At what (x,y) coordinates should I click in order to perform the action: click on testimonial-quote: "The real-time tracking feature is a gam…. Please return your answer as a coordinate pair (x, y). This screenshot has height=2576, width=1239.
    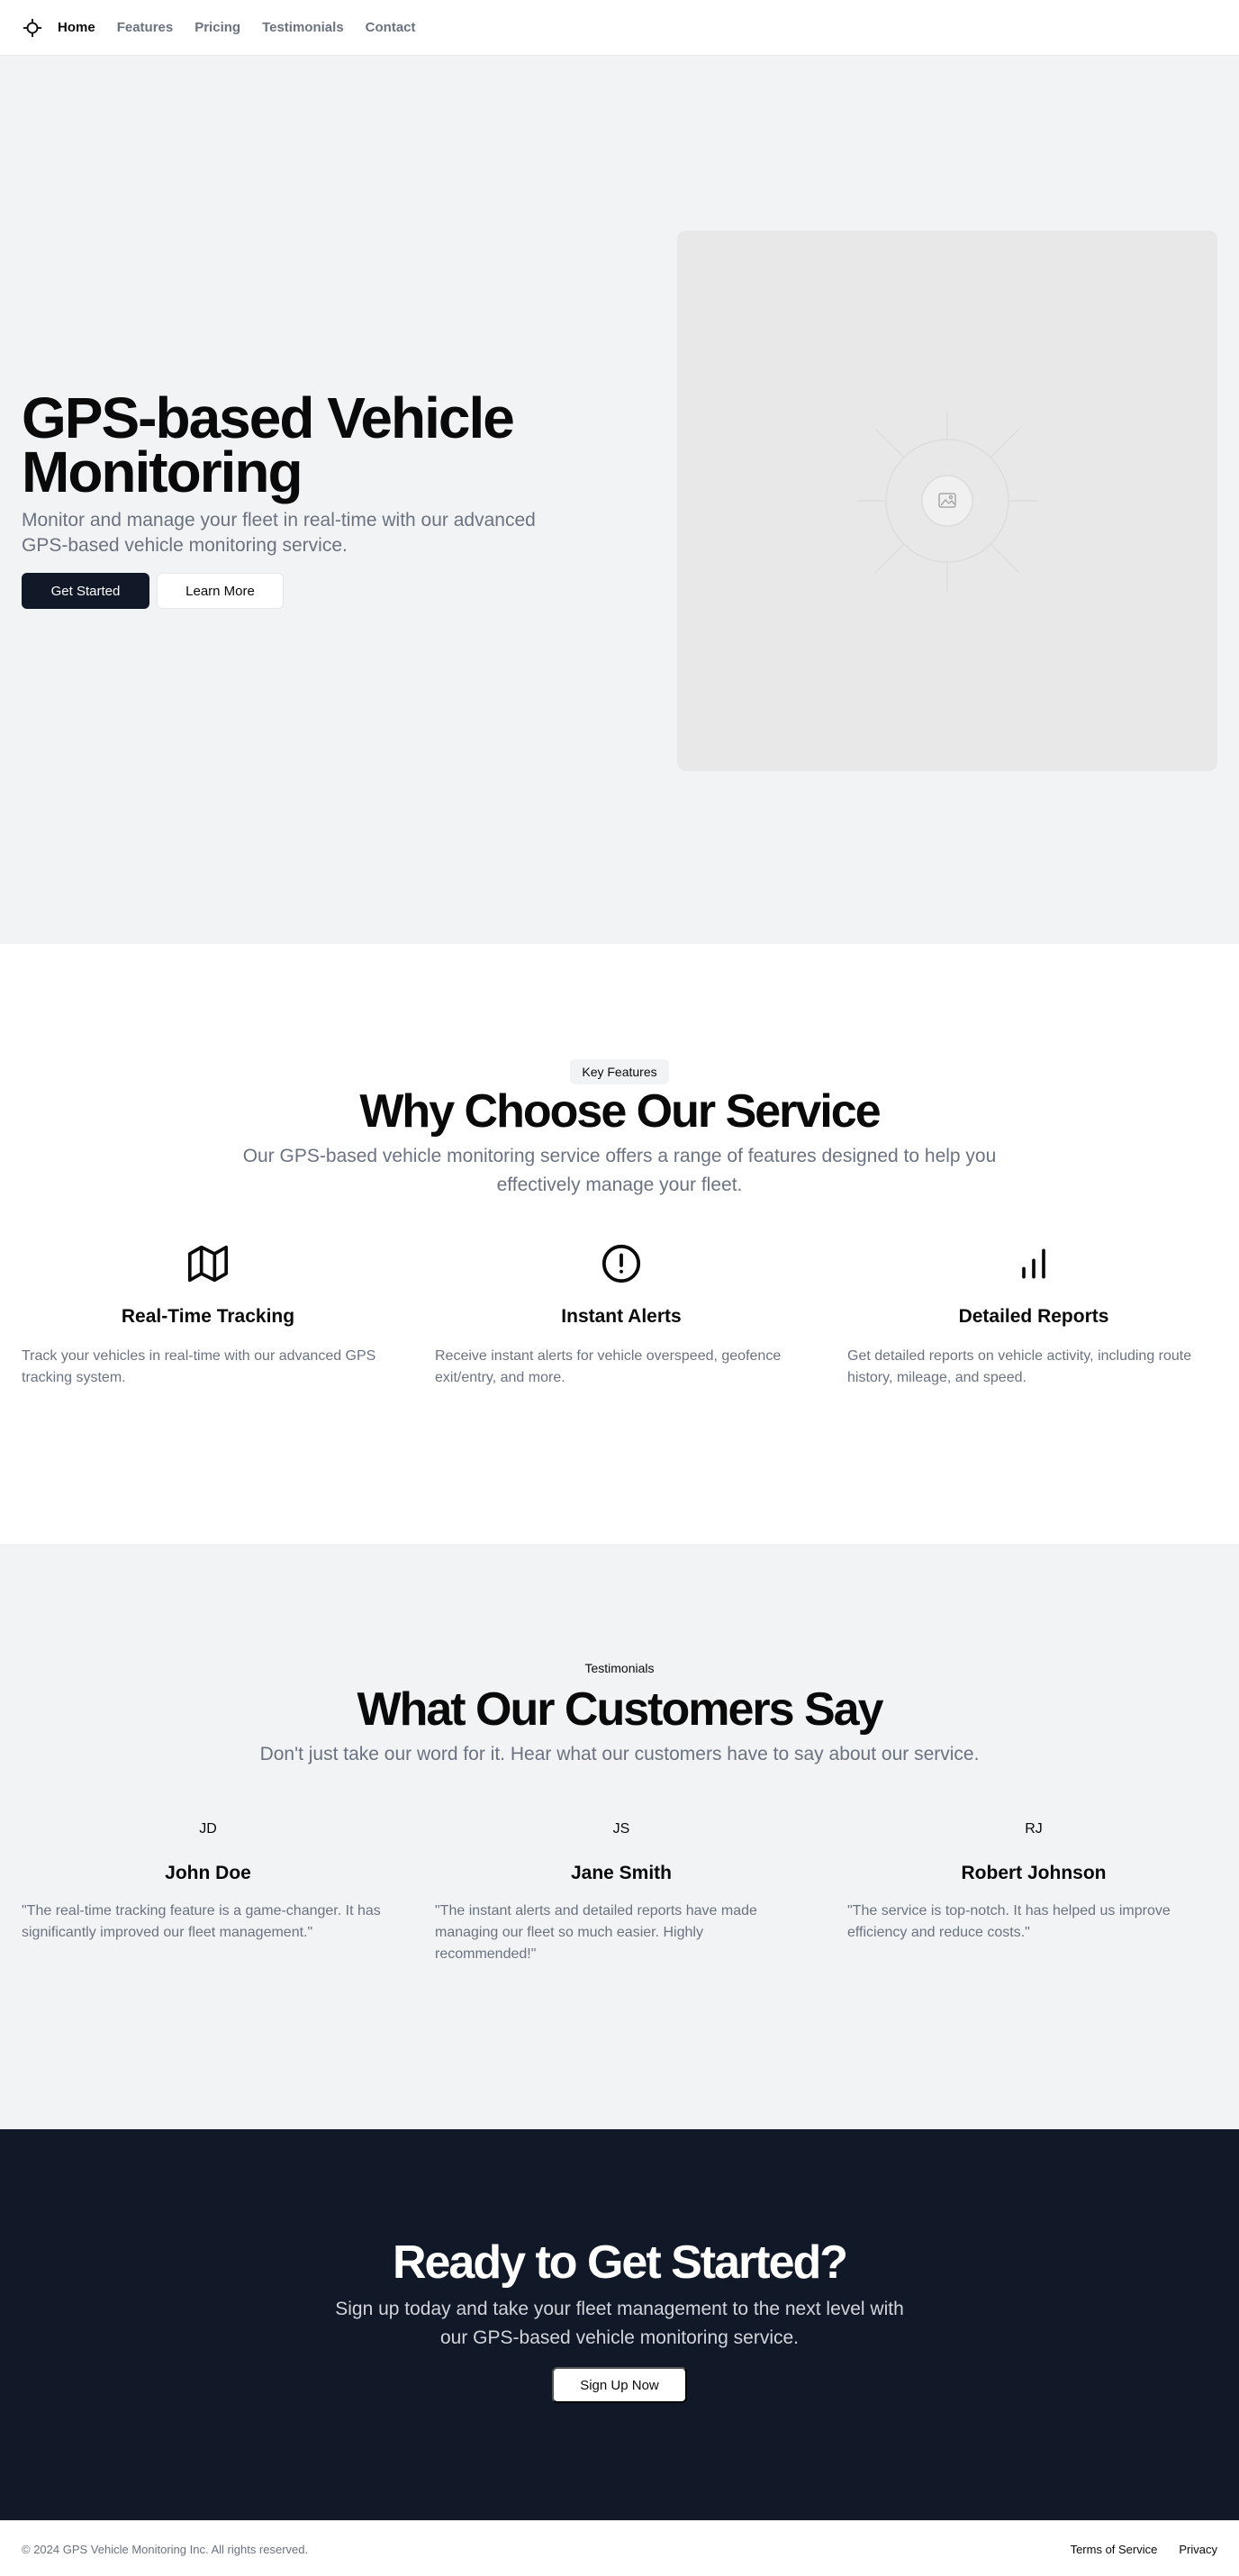
    Looking at the image, I should click on (201, 1922).